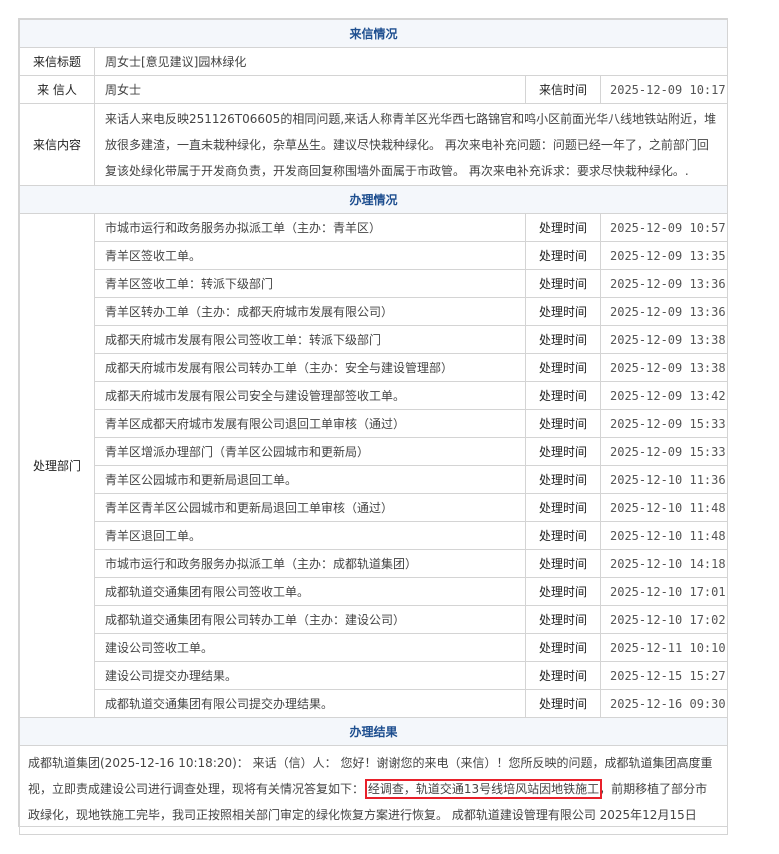  What do you see at coordinates (664, 479) in the screenshot?
I see `step-time-value: 2025-12-10 11:36` at bounding box center [664, 479].